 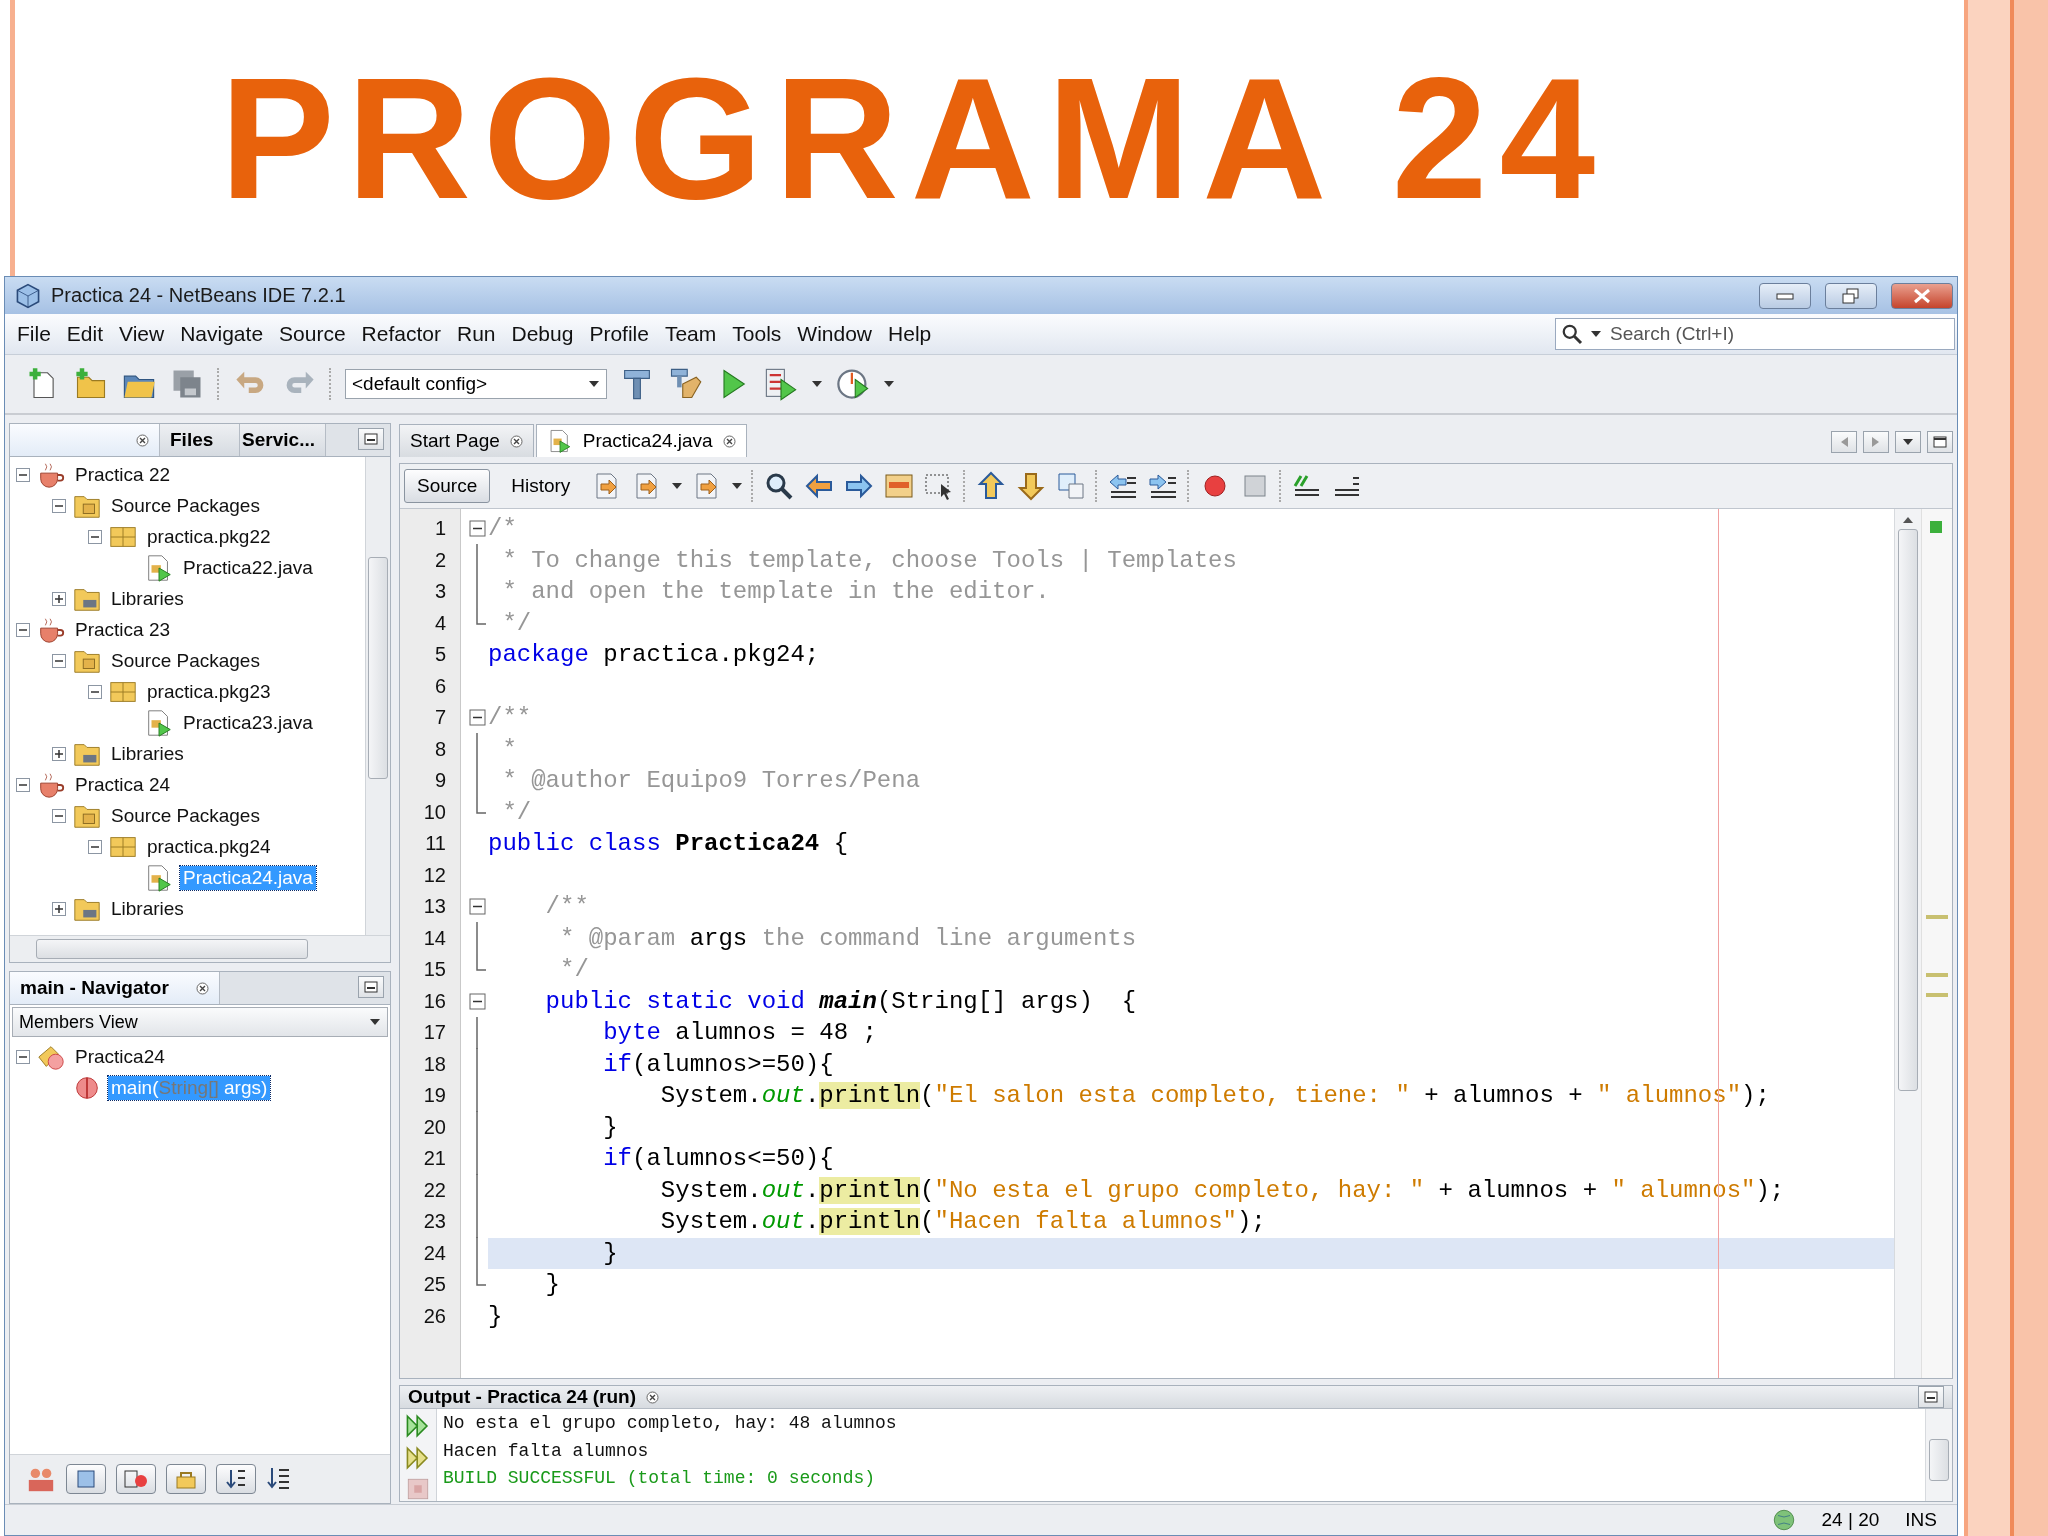 I want to click on caret-icon, so click(x=1908, y=442).